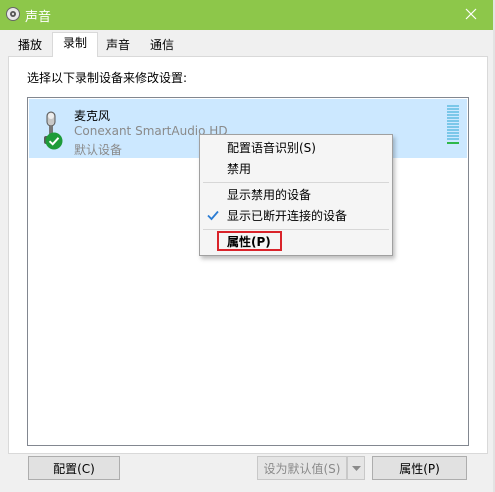 The height and width of the screenshot is (492, 495). What do you see at coordinates (419, 468) in the screenshot?
I see `properties-button: 属性(P)` at bounding box center [419, 468].